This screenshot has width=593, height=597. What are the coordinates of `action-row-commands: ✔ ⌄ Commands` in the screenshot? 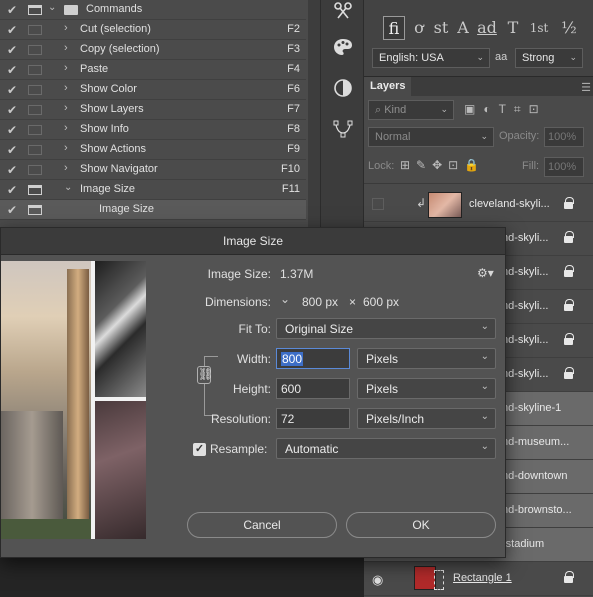 It's located at (153, 10).